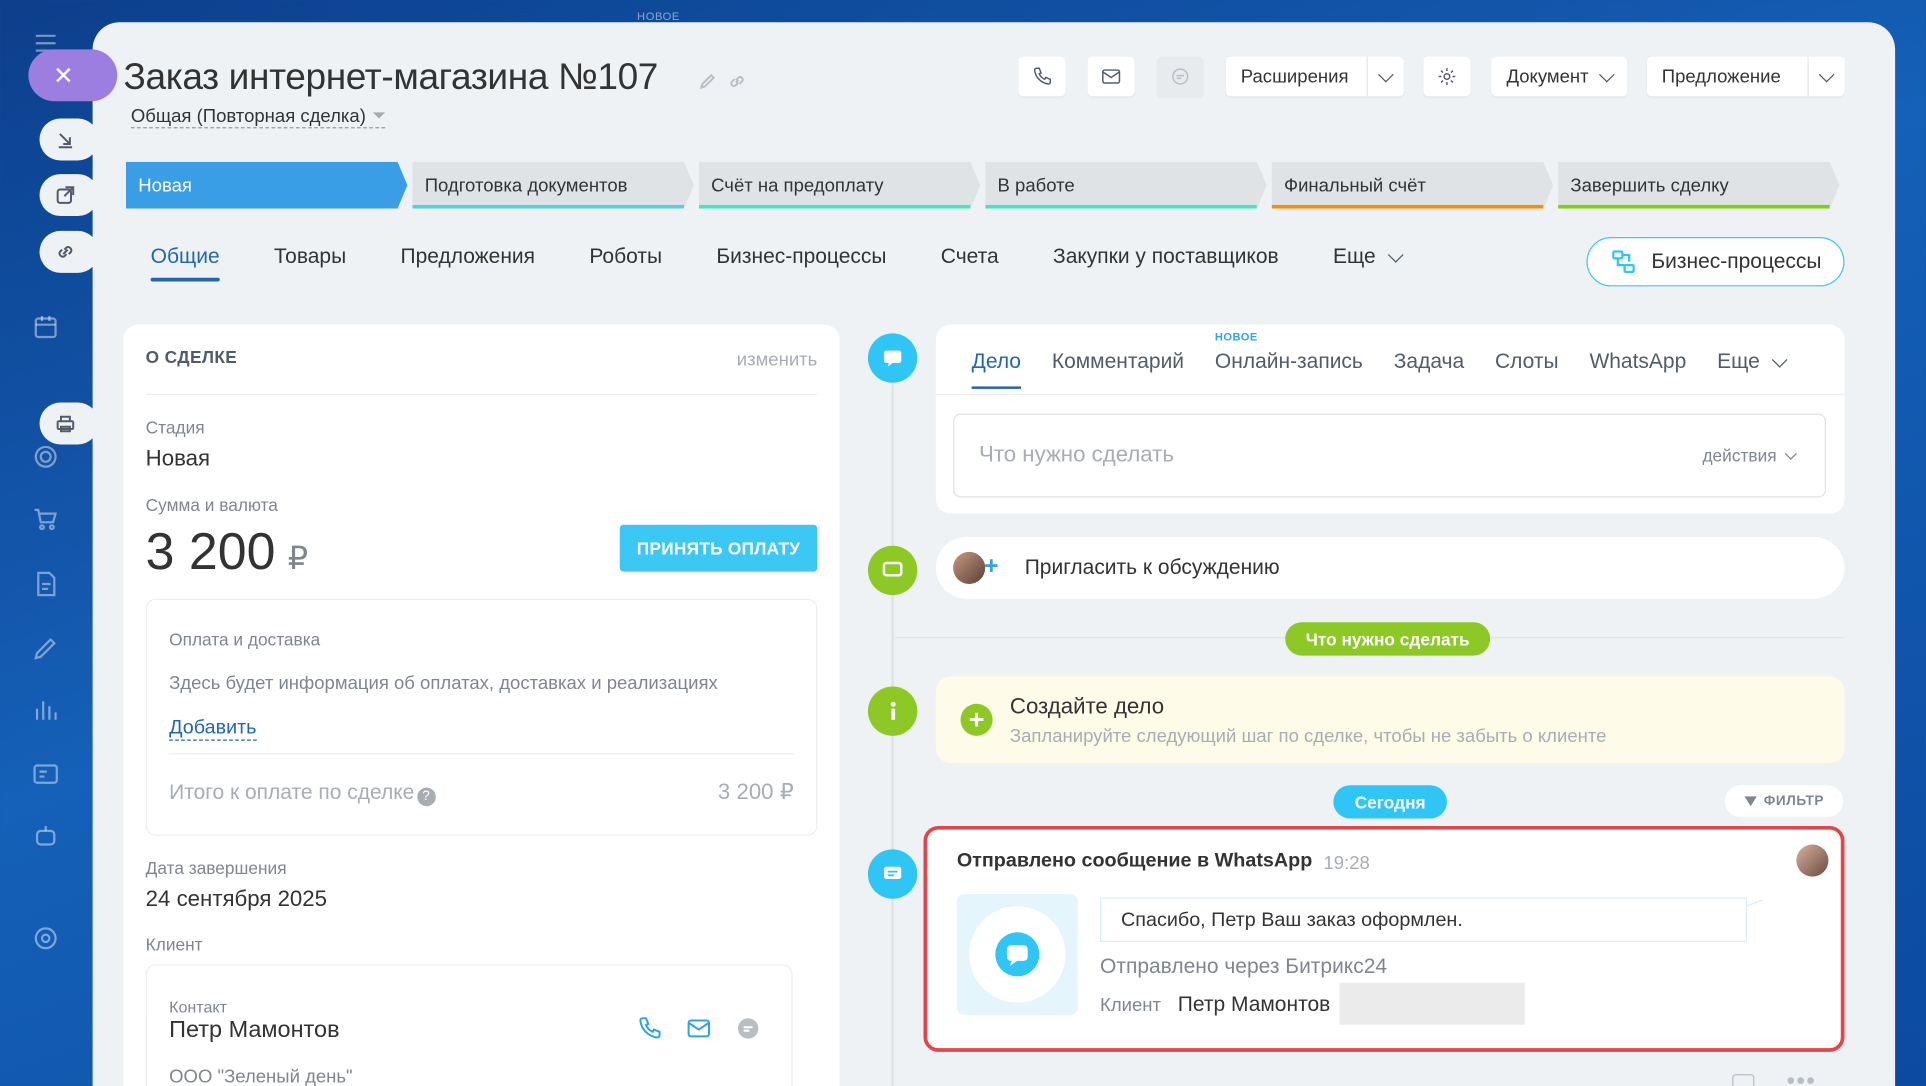  Describe the element at coordinates (310, 262) in the screenshot. I see `tab-products: Товары` at that location.